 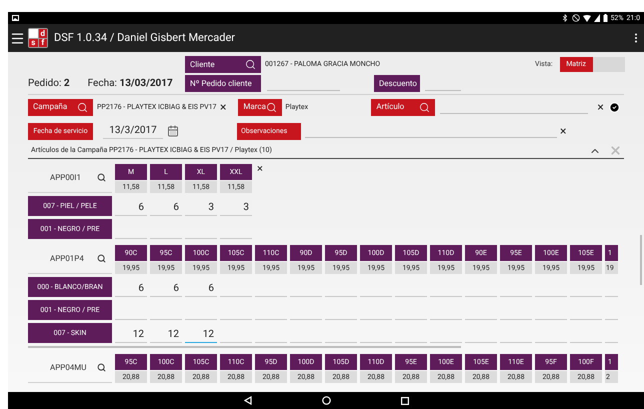 I want to click on clear-campaign-button: ×, so click(x=223, y=107).